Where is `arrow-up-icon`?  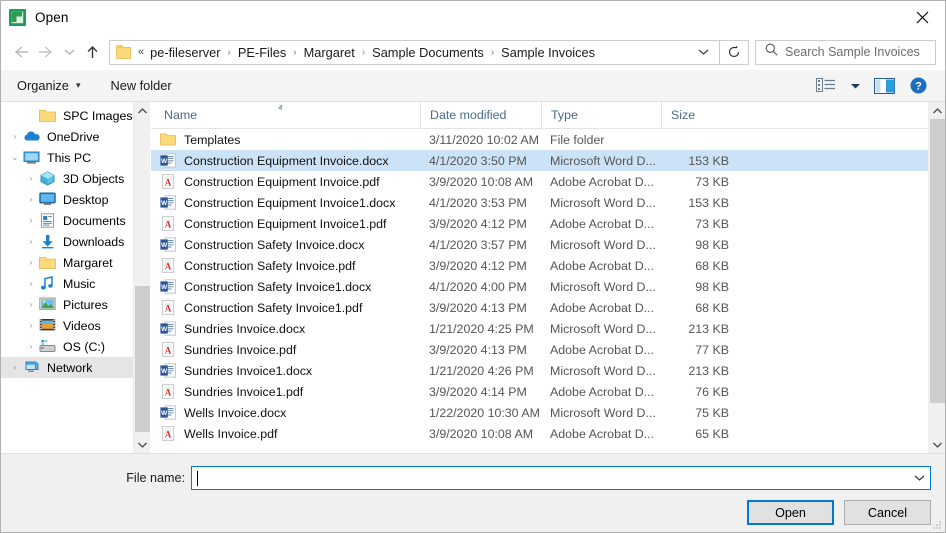
arrow-up-icon is located at coordinates (92, 52).